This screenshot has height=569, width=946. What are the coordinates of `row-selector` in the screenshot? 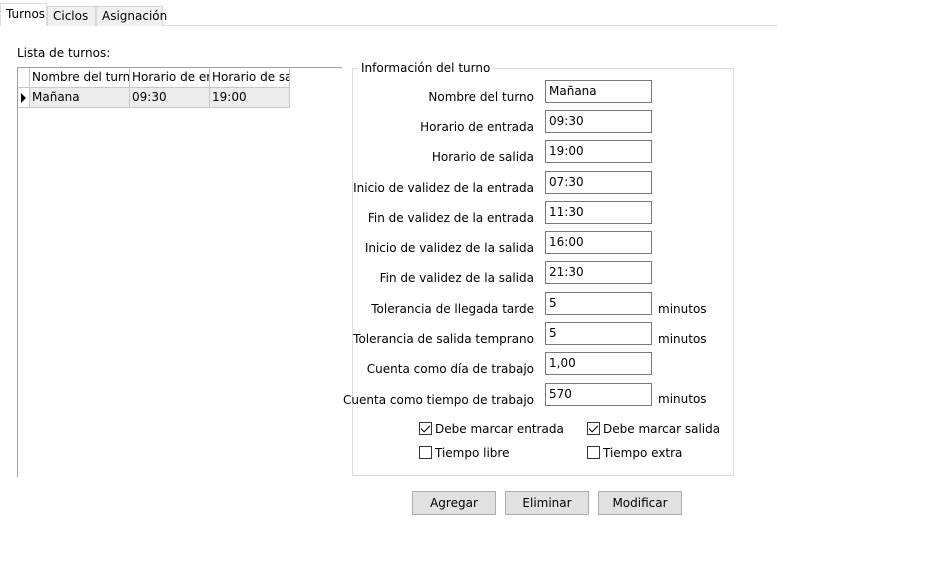 It's located at (24, 98).